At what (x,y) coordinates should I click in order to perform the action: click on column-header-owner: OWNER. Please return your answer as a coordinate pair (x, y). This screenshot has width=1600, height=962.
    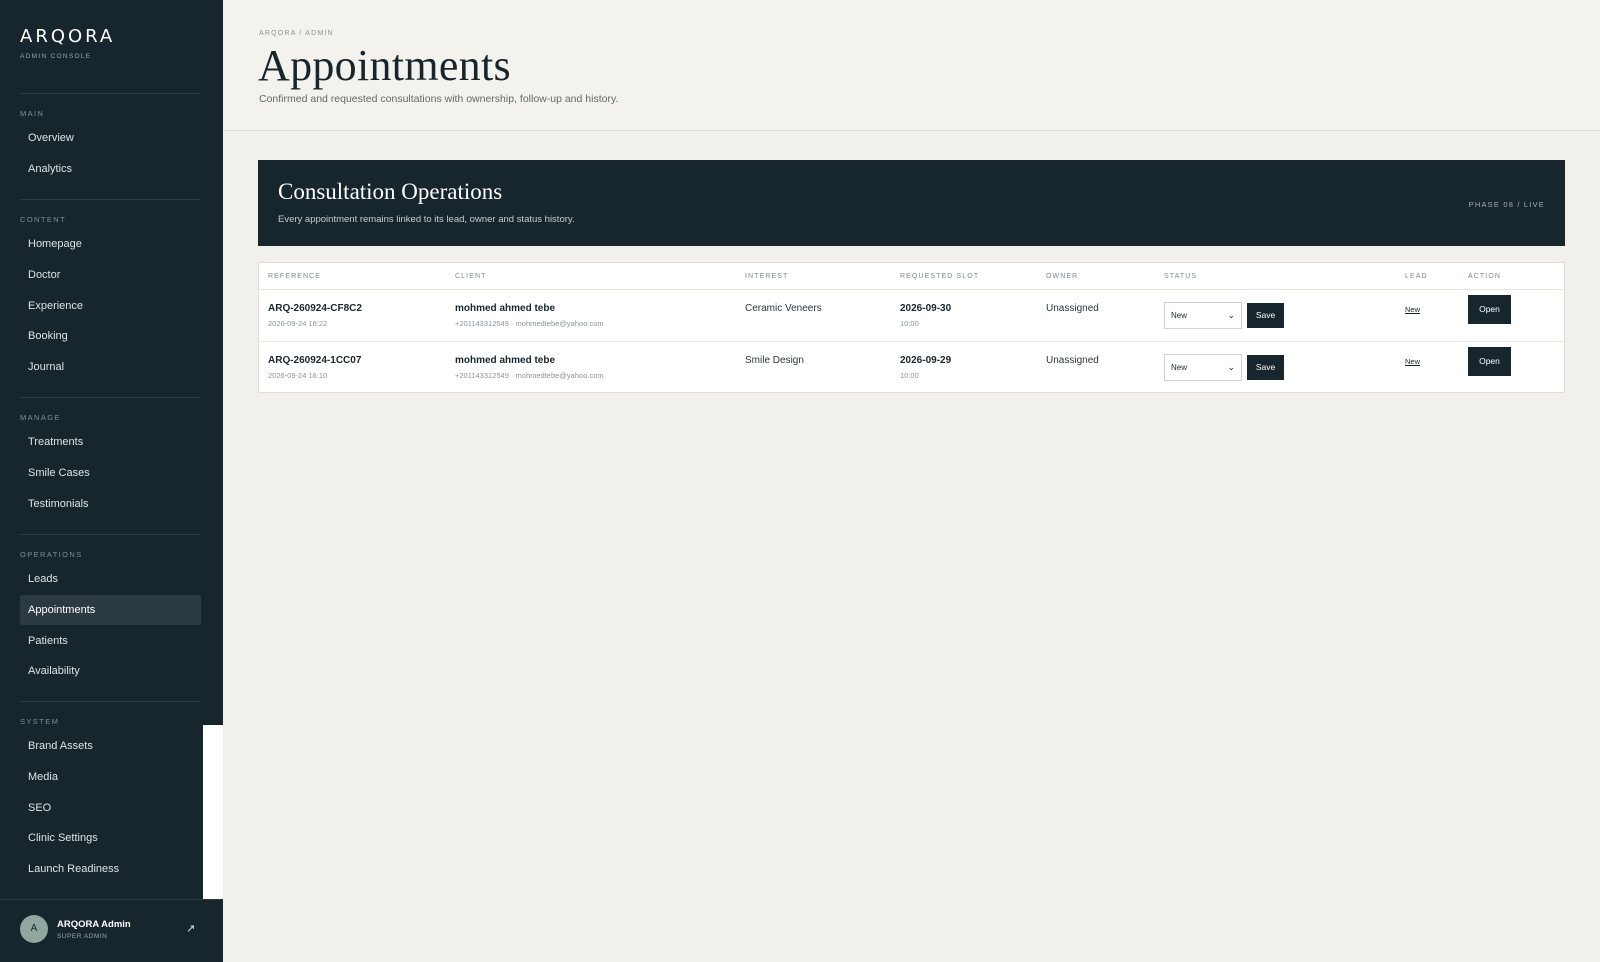
    Looking at the image, I should click on (1062, 276).